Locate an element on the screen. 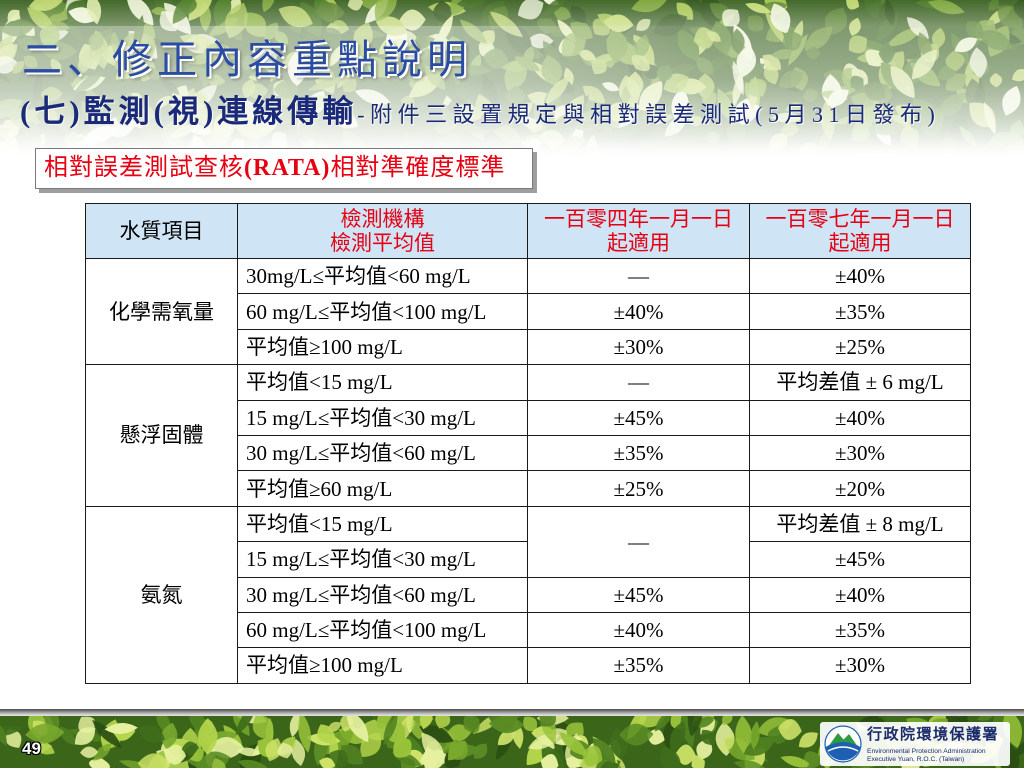 This screenshot has width=1024, height=768. value-107-cell: ±25% is located at coordinates (860, 347).